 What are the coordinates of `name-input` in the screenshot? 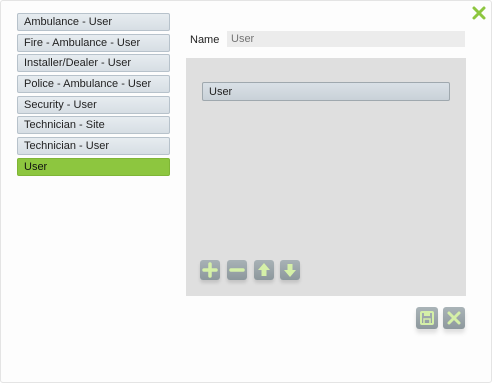 It's located at (346, 39).